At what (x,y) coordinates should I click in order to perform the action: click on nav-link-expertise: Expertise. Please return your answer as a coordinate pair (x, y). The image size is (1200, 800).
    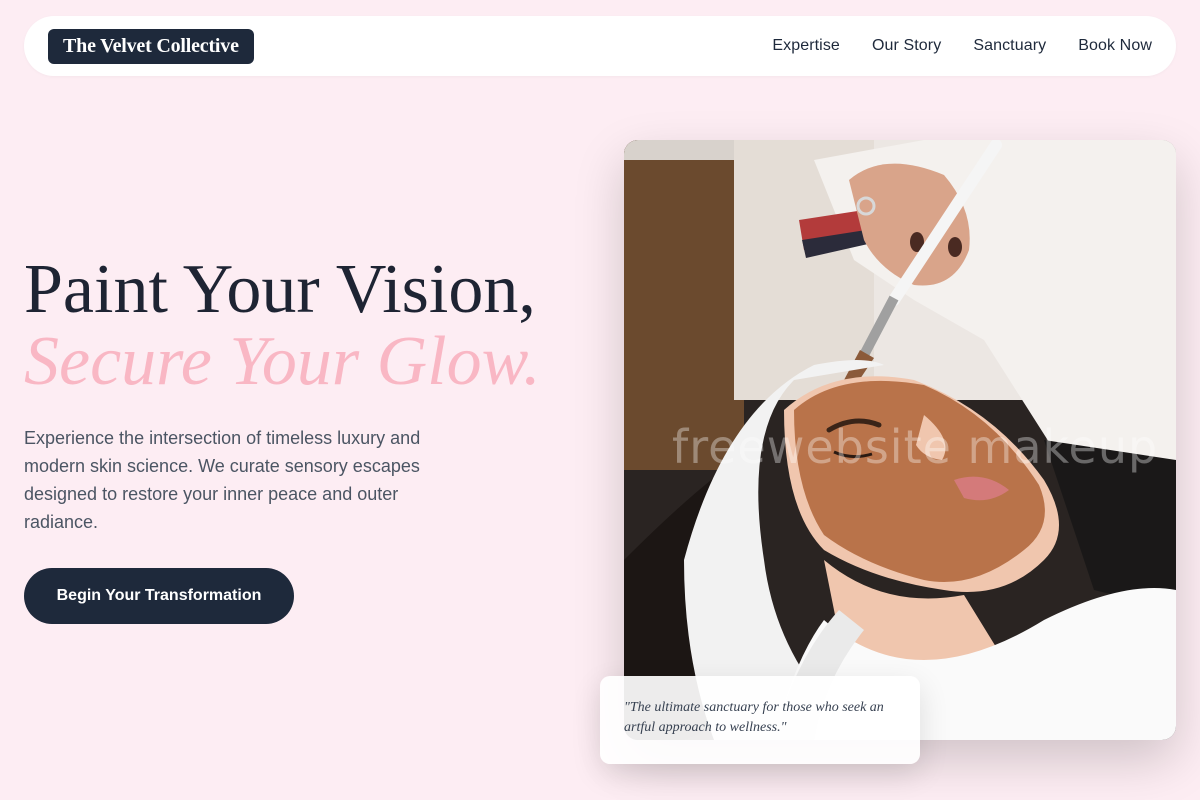
    Looking at the image, I should click on (806, 46).